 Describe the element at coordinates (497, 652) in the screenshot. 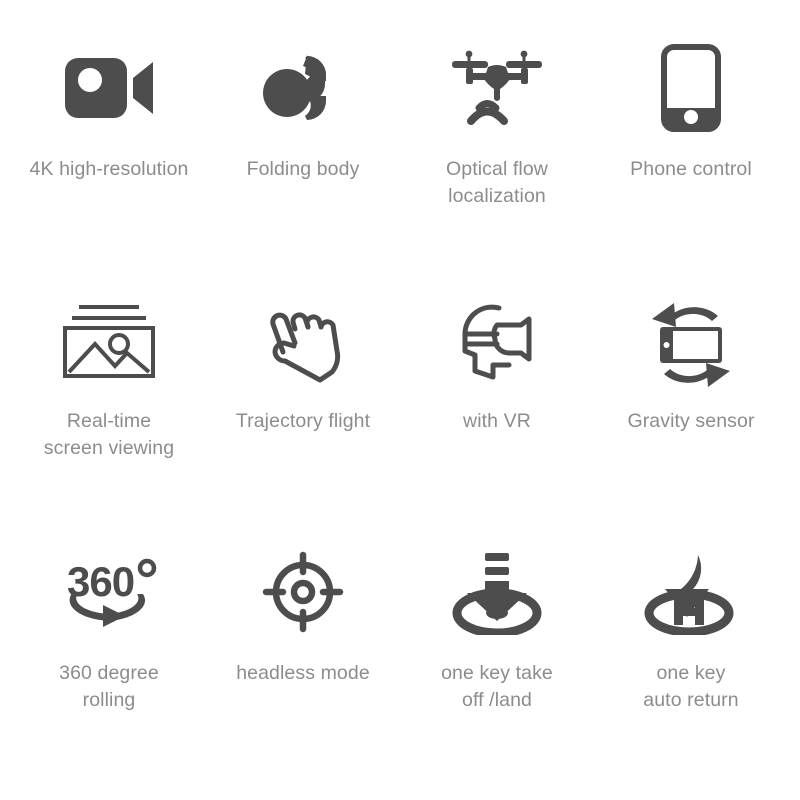

I see `feature-item-one-key-take-off-land: one key take off /land` at that location.